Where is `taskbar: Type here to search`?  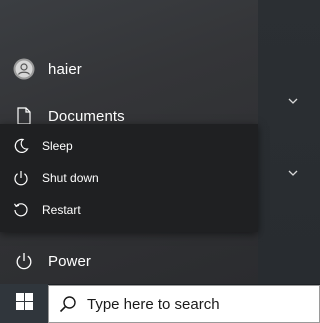
taskbar: Type here to search is located at coordinates (160, 303).